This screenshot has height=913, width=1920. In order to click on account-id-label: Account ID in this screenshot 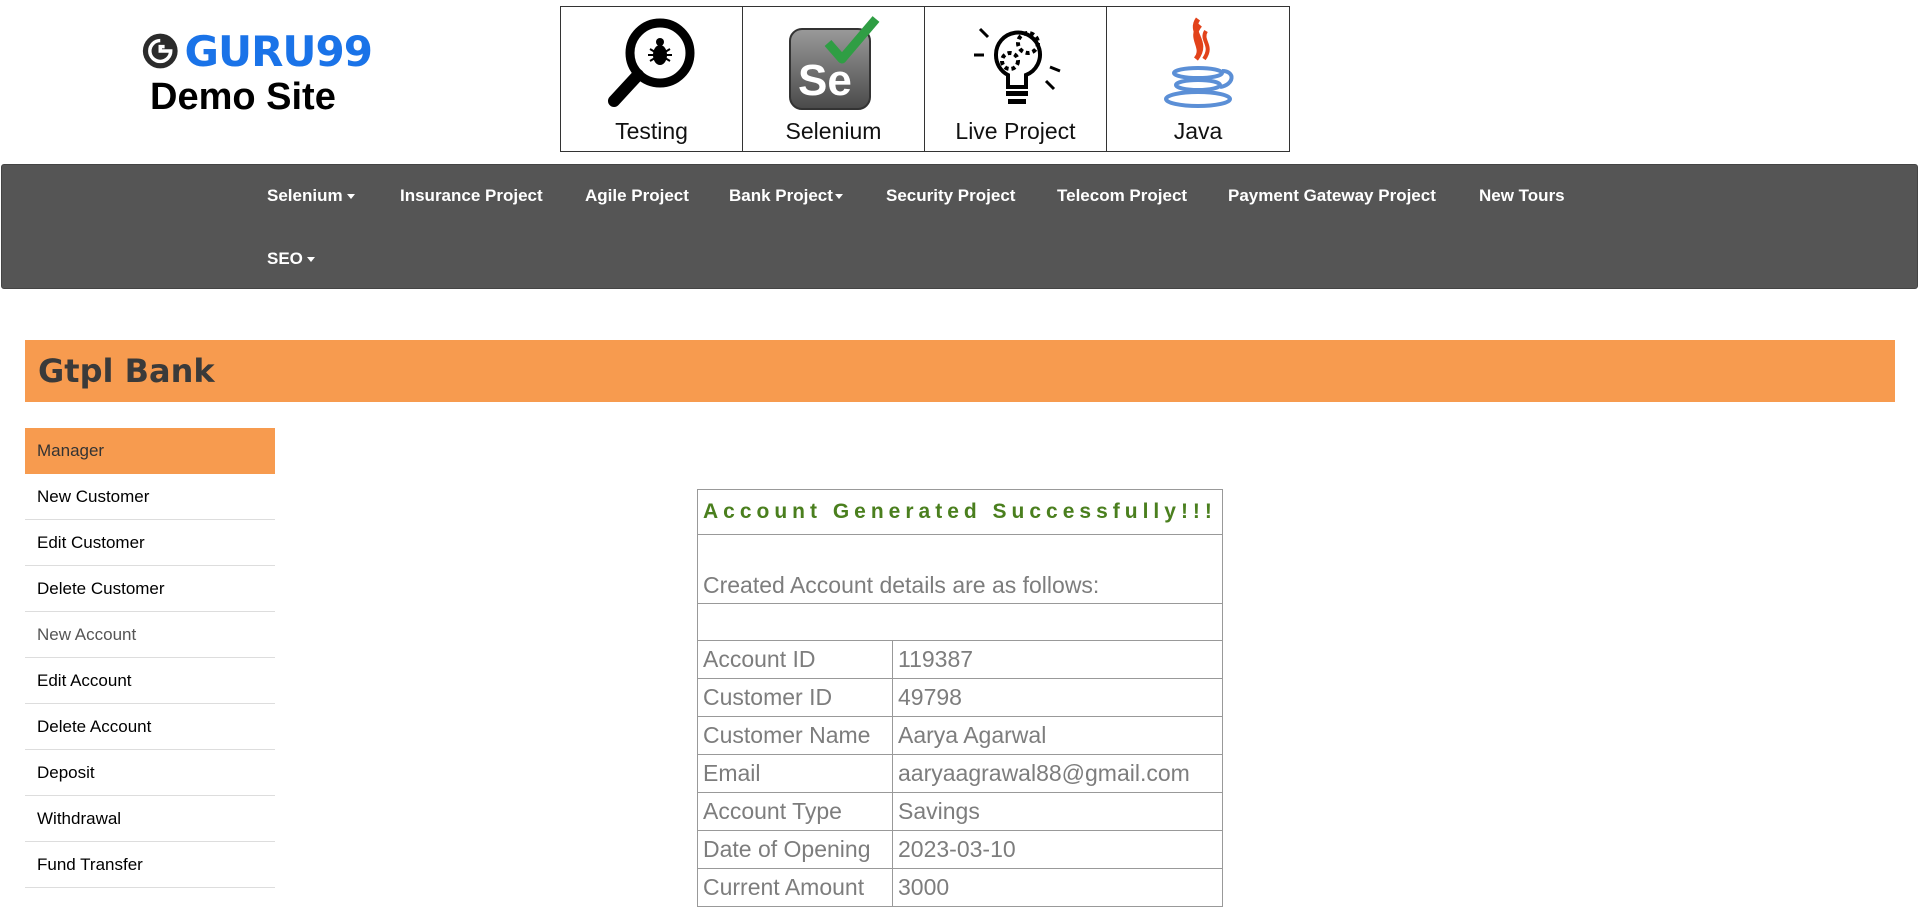, I will do `click(795, 659)`.